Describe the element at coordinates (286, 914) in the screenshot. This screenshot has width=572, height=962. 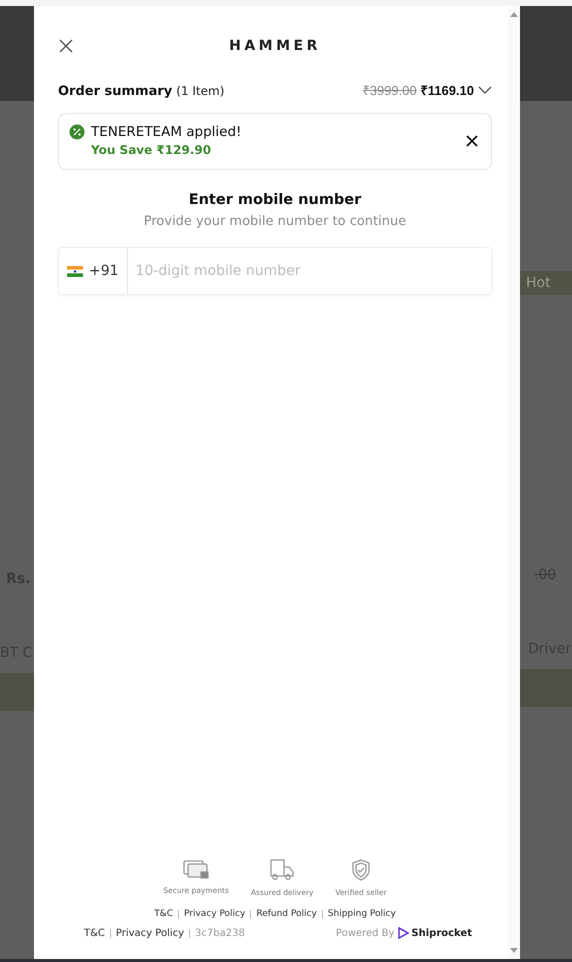
I see `policy-link: Refund Policy` at that location.